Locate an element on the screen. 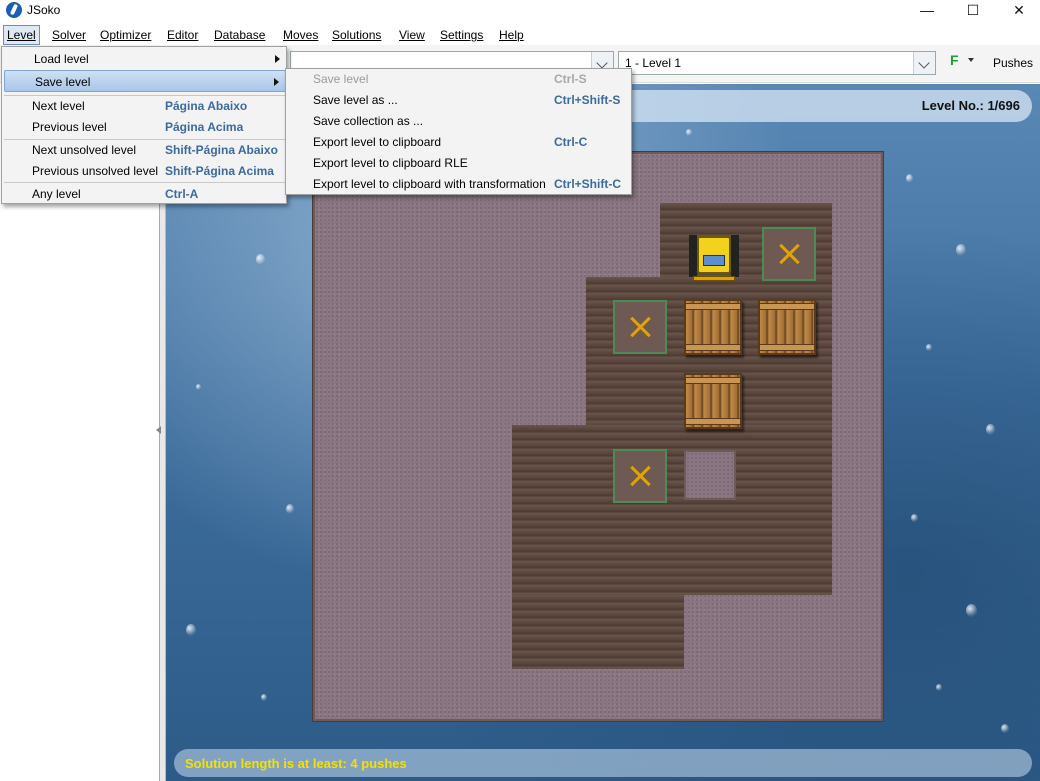  menu-editor: Editor is located at coordinates (182, 35).